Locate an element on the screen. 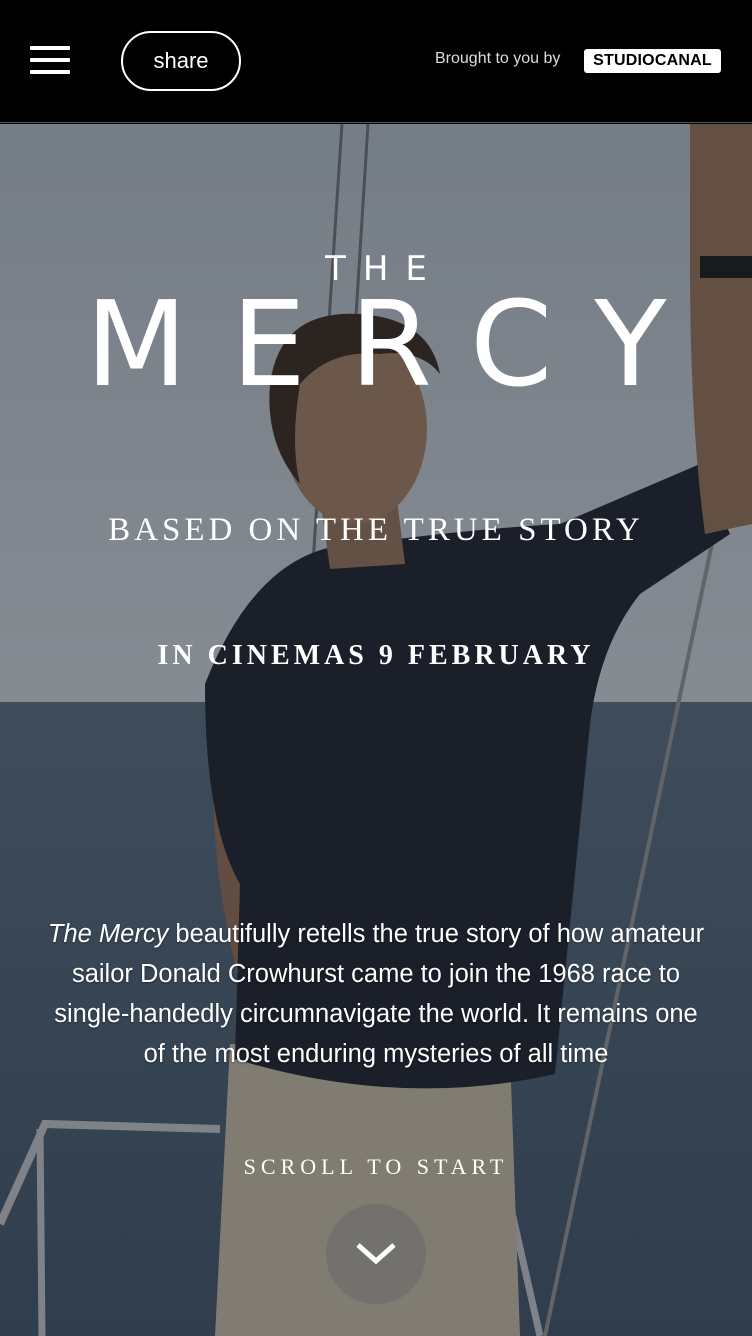  scroll-label: SCROLL TO START is located at coordinates (376, 1166).